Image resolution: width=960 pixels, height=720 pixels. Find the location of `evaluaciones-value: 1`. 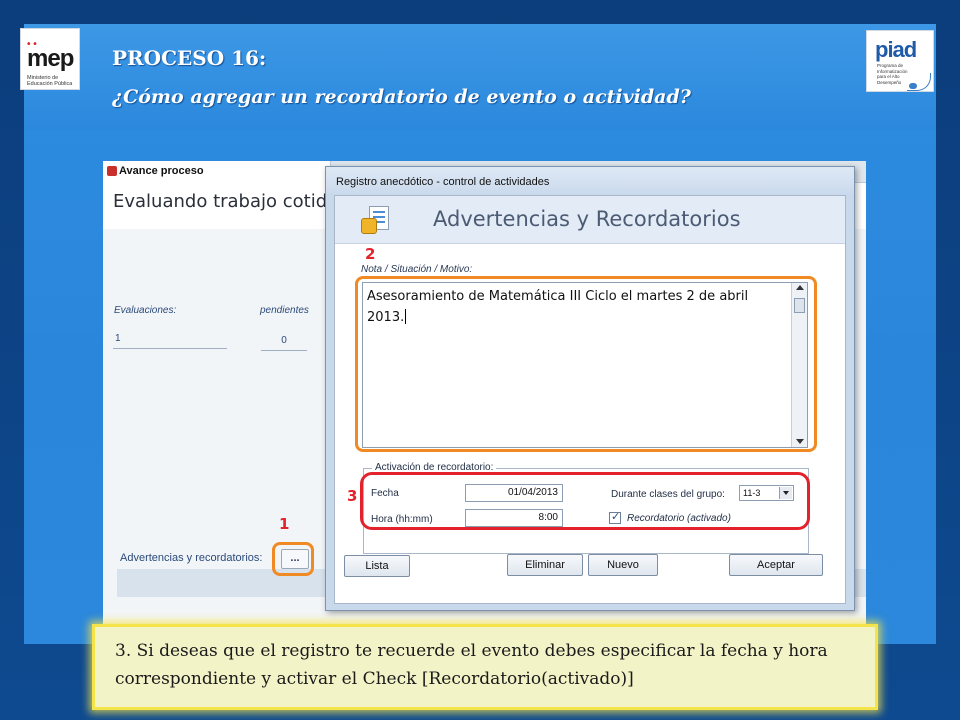

evaluaciones-value: 1 is located at coordinates (170, 341).